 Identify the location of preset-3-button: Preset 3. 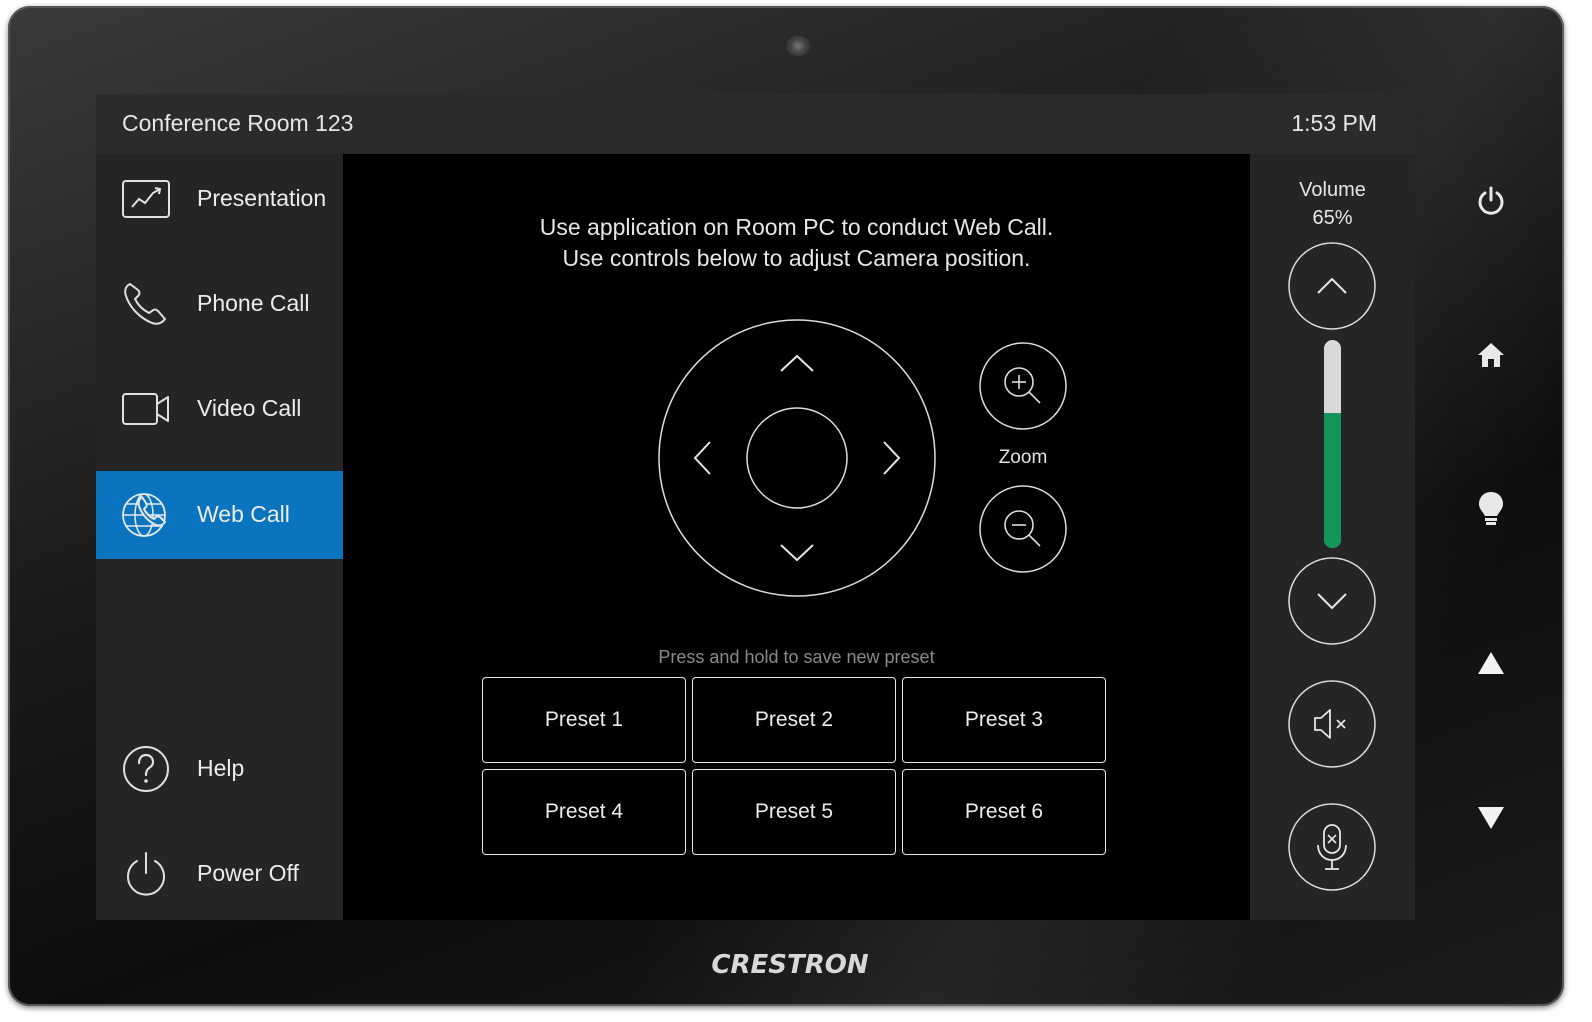
(1004, 720).